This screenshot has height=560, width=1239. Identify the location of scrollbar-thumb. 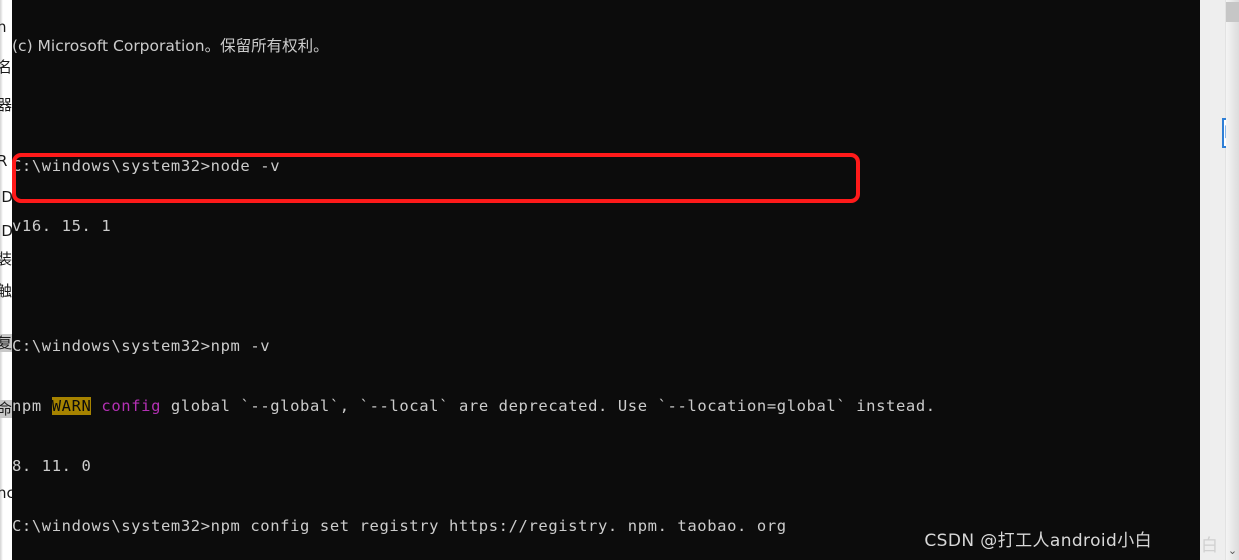
(1232, 12).